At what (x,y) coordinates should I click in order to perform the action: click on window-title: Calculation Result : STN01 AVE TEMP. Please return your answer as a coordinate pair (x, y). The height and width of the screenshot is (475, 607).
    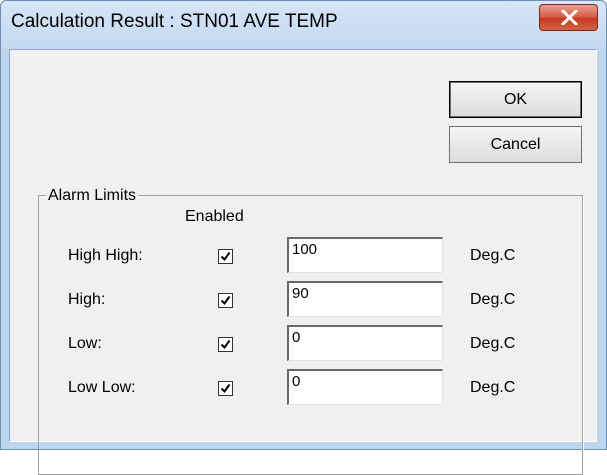
    Looking at the image, I should click on (174, 21).